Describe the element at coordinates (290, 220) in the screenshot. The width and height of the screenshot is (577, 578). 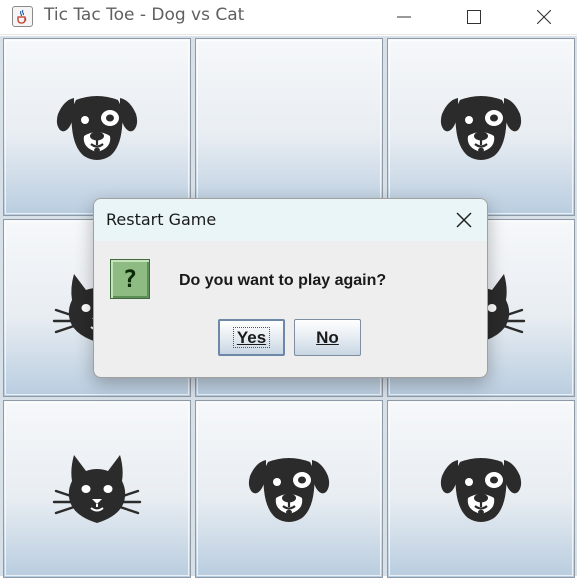
I see `dialog-titlebar: Restart Game` at that location.